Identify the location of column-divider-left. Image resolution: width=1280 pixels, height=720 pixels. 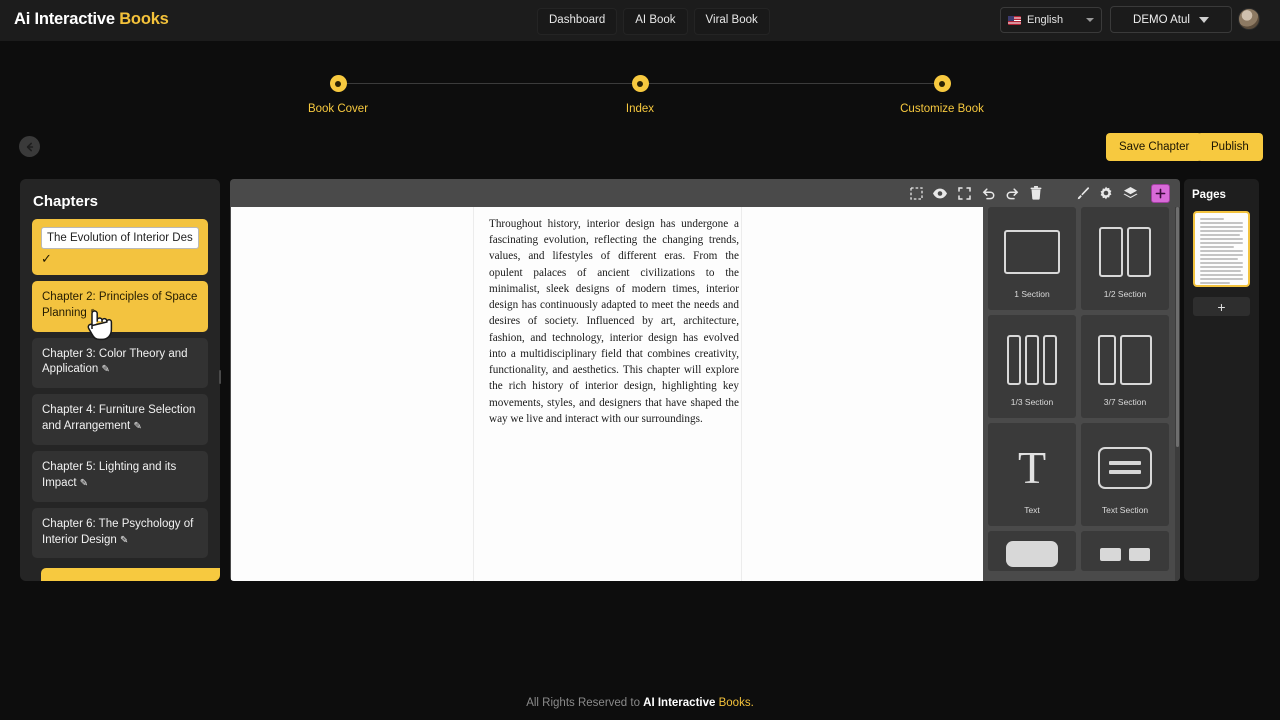
(473, 394).